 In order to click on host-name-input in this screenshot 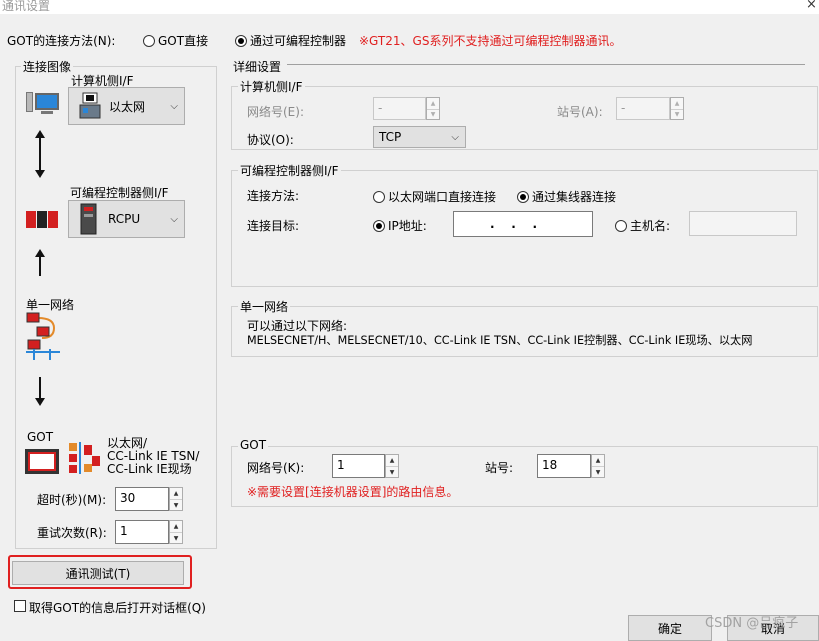, I will do `click(743, 223)`.